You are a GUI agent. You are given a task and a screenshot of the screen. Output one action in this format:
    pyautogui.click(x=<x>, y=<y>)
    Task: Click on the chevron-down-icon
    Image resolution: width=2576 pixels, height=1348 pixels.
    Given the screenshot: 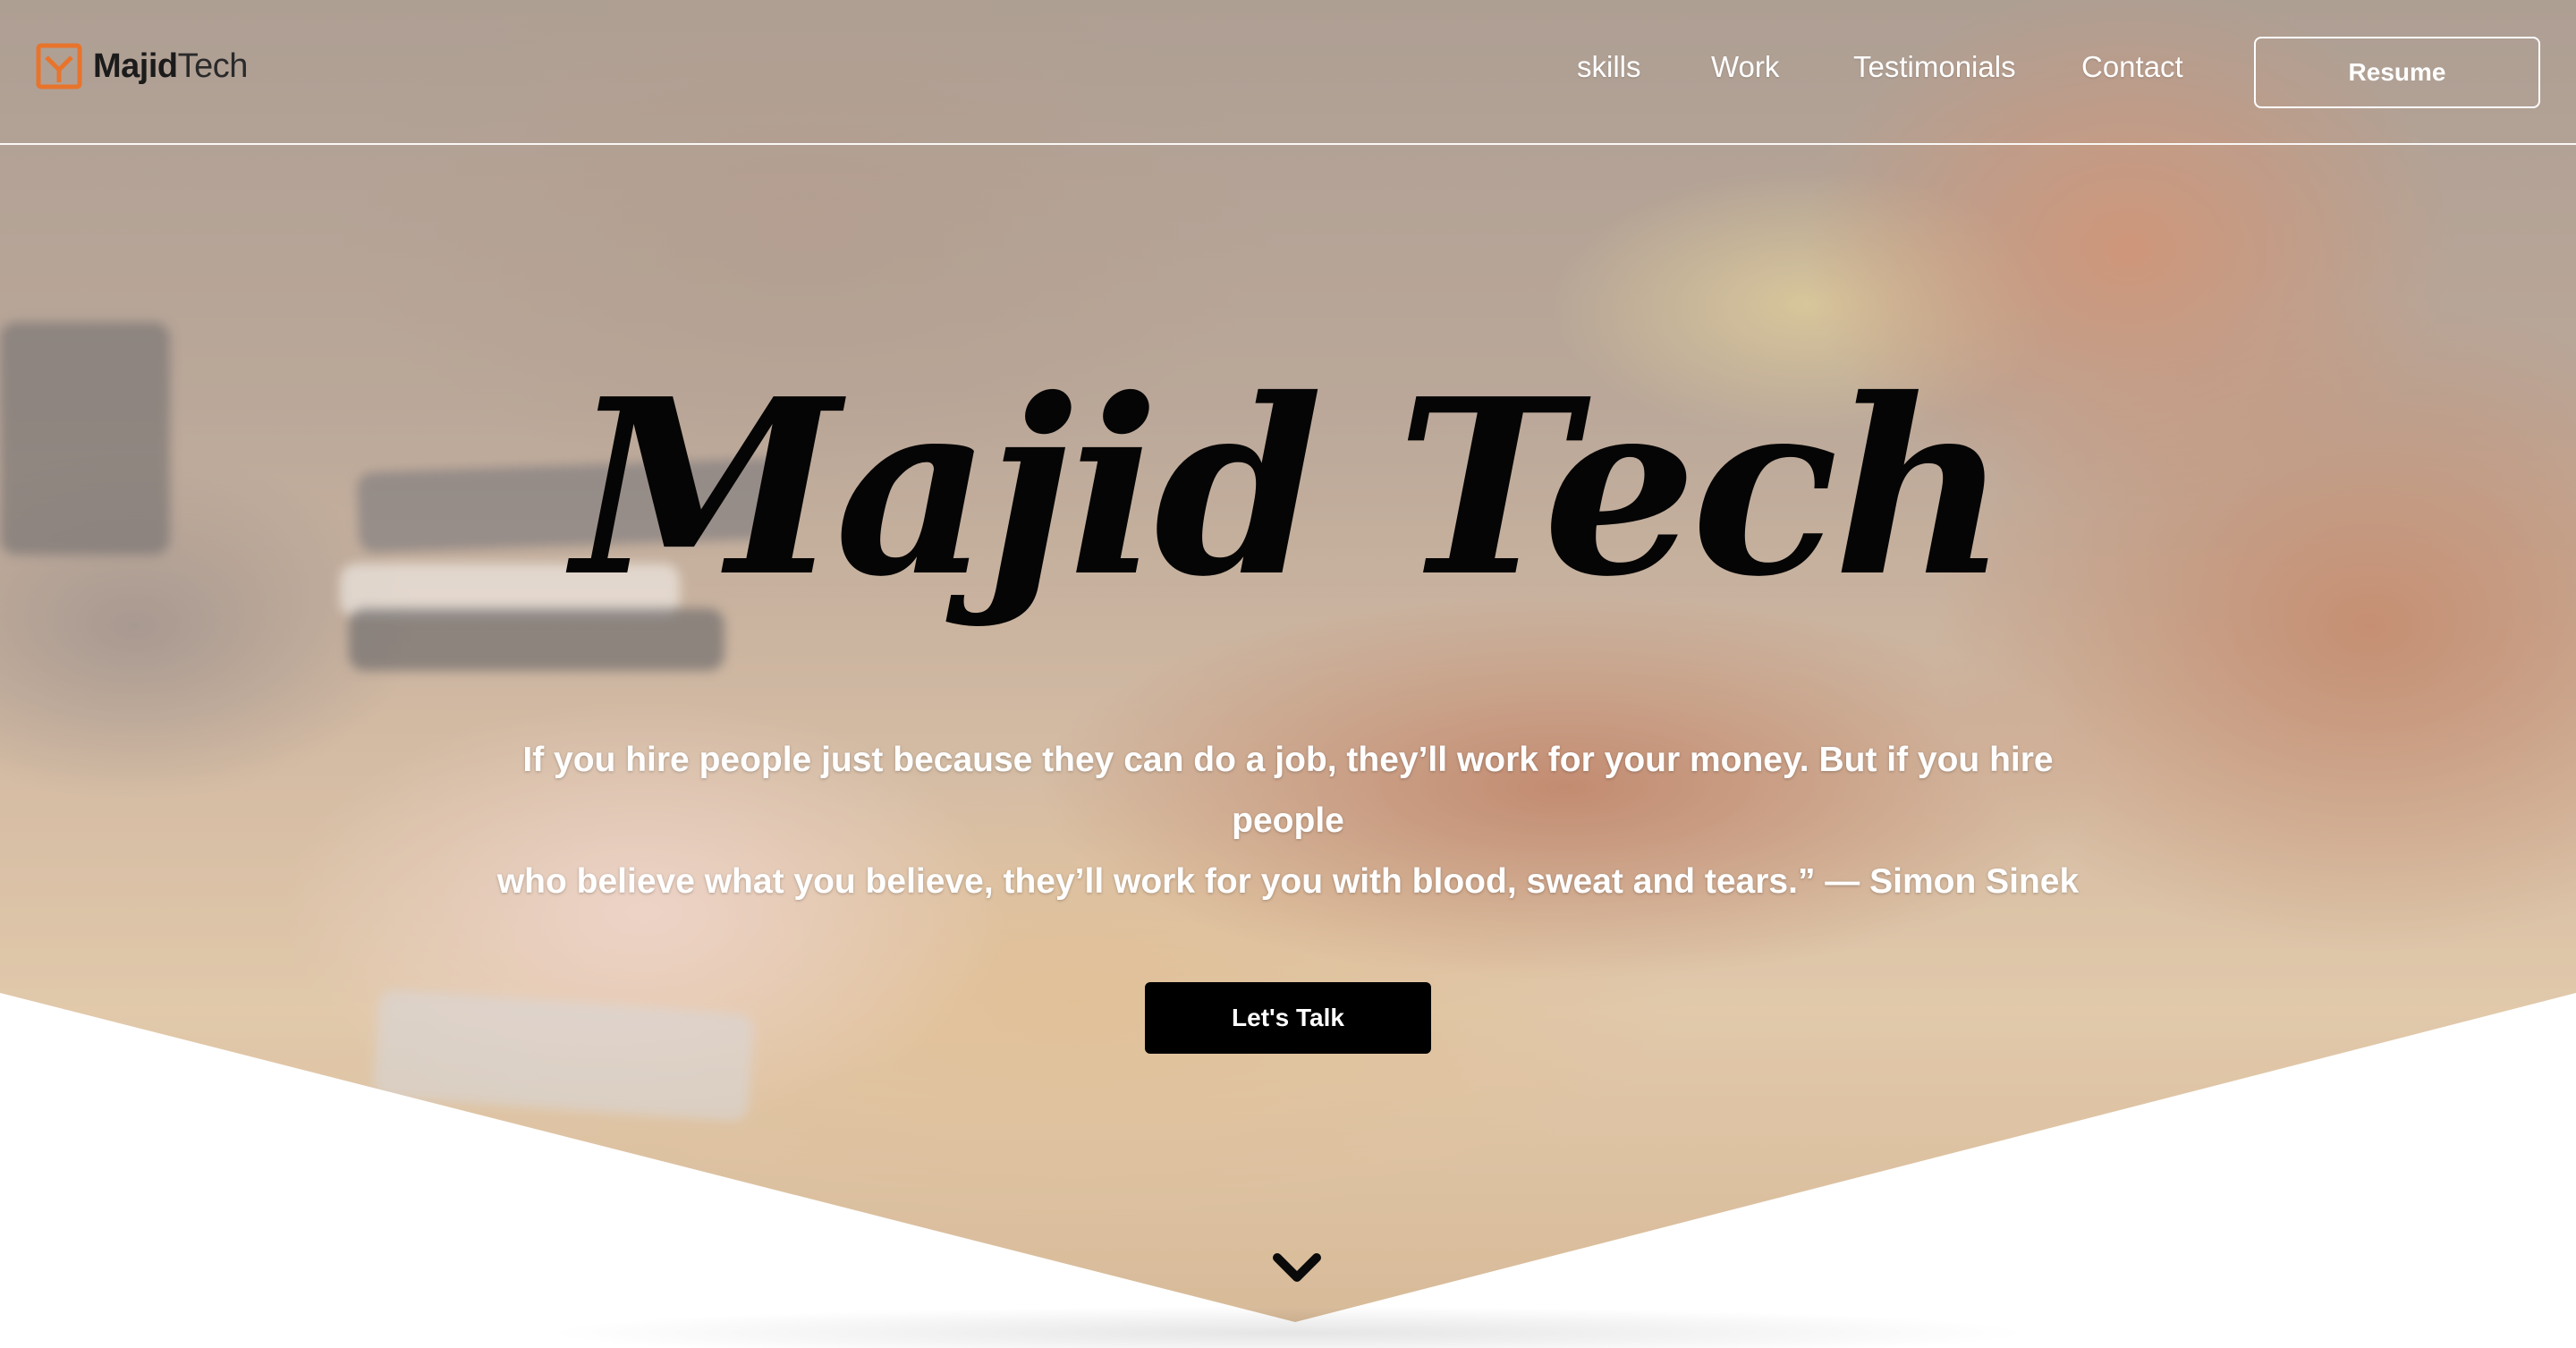 What is the action you would take?
    pyautogui.click(x=1297, y=1268)
    